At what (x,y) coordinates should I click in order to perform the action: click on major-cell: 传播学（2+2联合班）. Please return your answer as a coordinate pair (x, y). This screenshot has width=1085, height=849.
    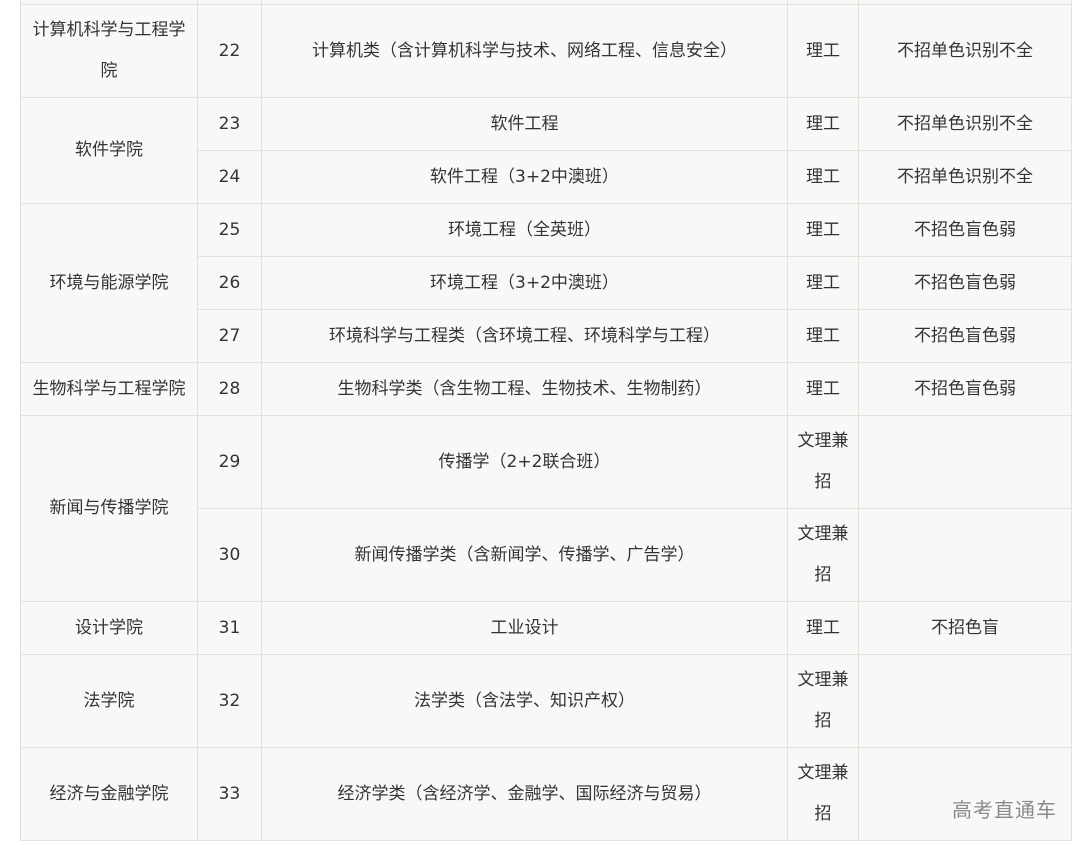
    Looking at the image, I should click on (524, 462).